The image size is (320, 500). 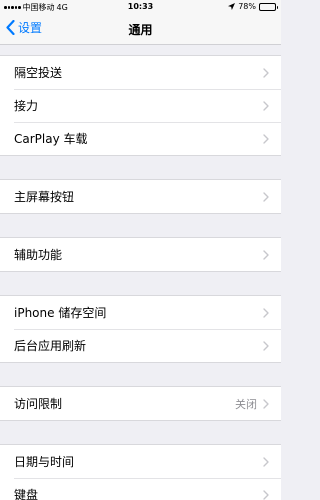 I want to click on settings-group: 辅助功能, so click(x=140, y=254).